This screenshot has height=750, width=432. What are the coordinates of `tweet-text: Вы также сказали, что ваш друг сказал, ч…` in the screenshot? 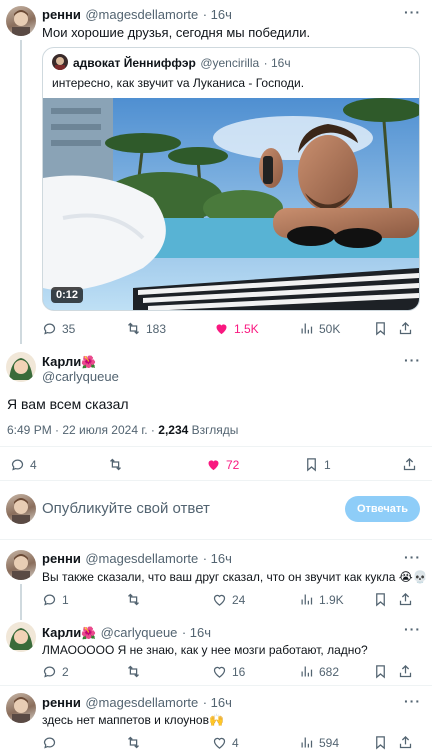 It's located at (219, 577).